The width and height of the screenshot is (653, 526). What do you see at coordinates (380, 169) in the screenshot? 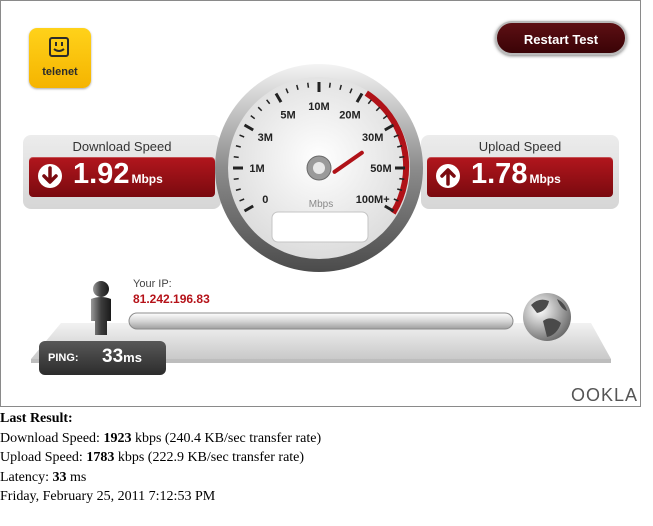
I see `tick-label: 50M` at bounding box center [380, 169].